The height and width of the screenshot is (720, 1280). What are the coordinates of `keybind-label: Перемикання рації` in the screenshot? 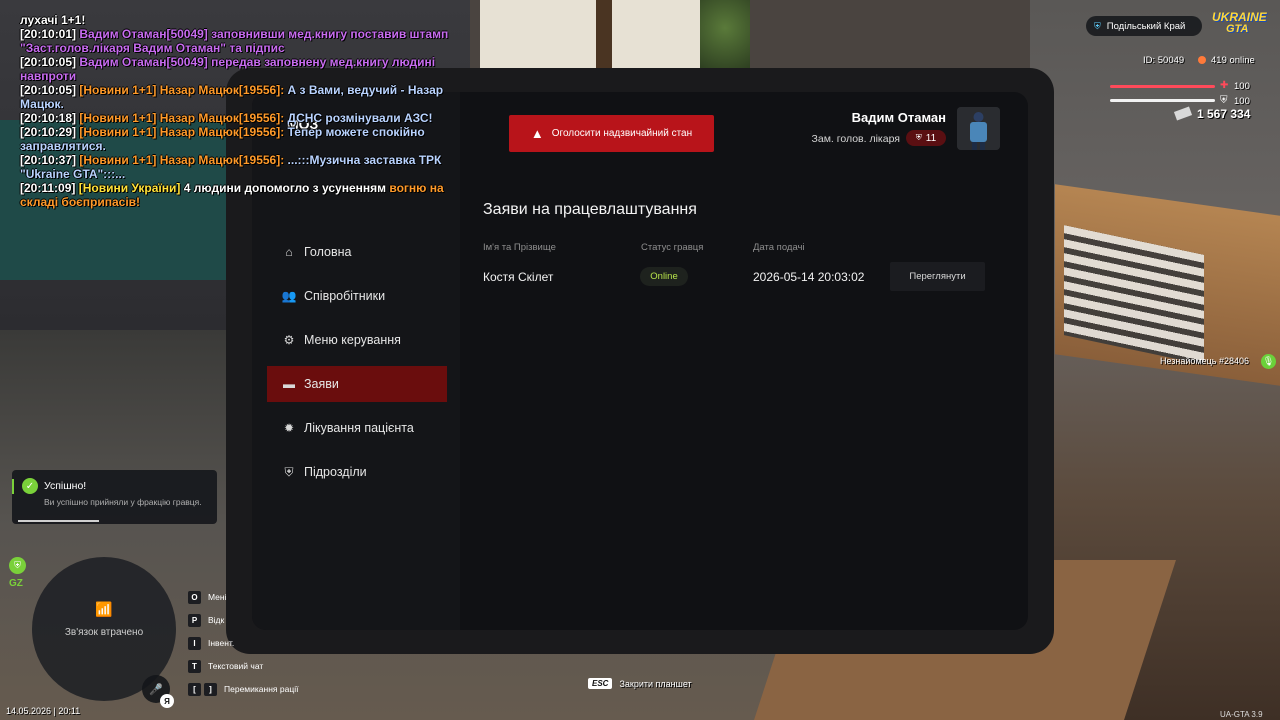 It's located at (261, 689).